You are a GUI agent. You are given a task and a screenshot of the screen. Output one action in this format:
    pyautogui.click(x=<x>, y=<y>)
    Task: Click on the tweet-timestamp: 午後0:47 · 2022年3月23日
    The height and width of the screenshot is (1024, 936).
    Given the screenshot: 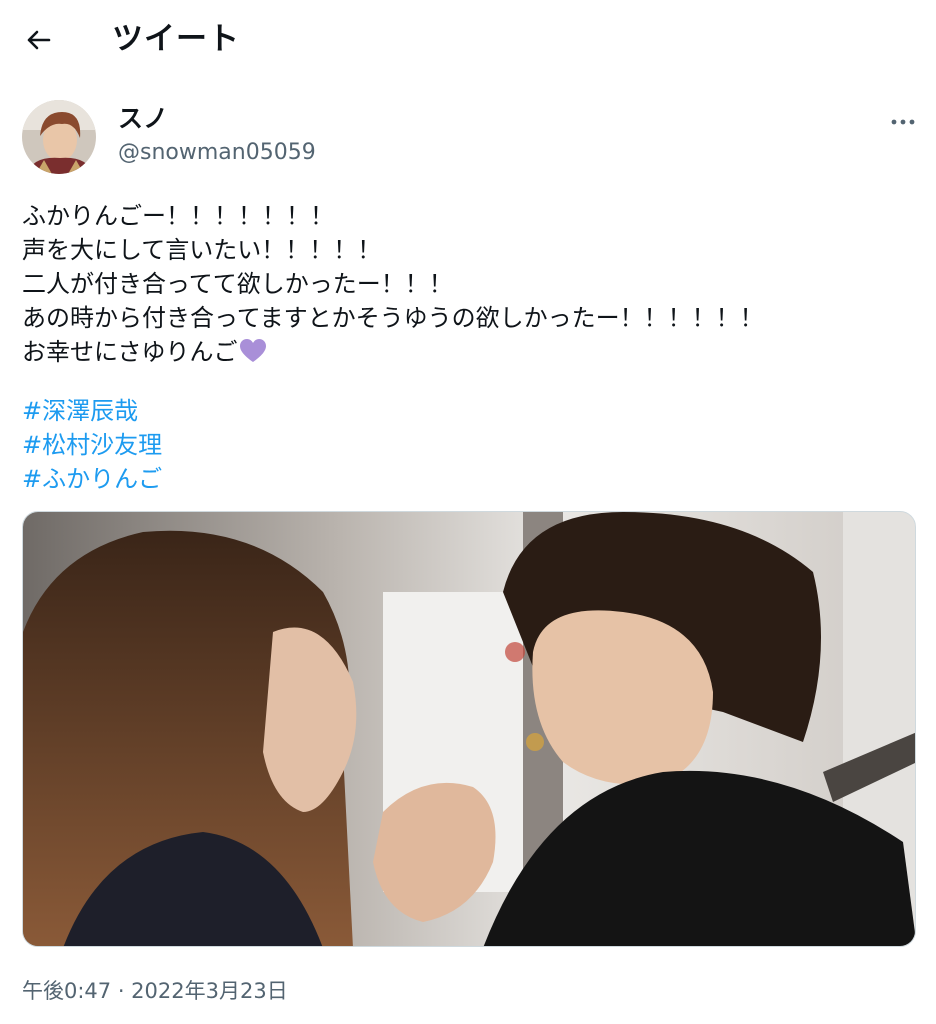 What is the action you would take?
    pyautogui.click(x=155, y=991)
    